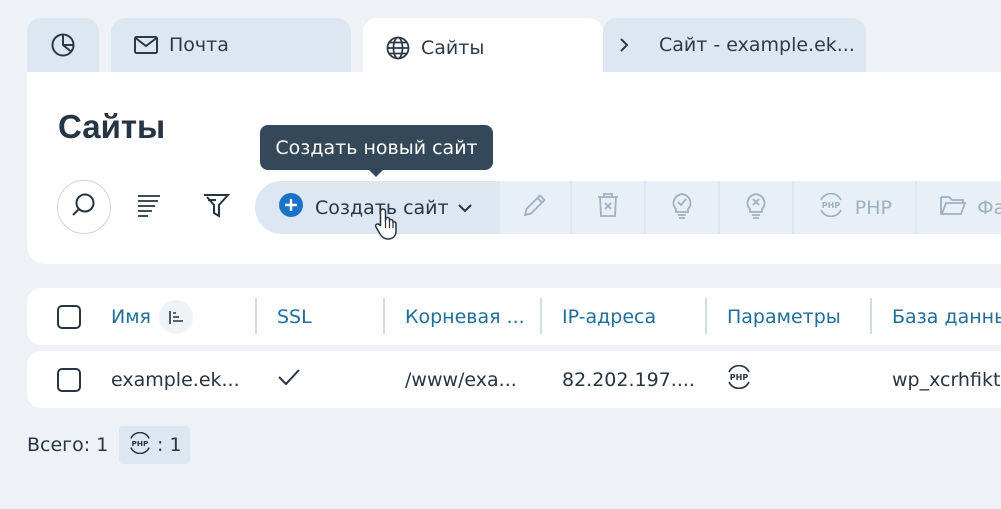 The image size is (1001, 509). What do you see at coordinates (154, 445) in the screenshot?
I see `php-count-badge: PHP : 1` at bounding box center [154, 445].